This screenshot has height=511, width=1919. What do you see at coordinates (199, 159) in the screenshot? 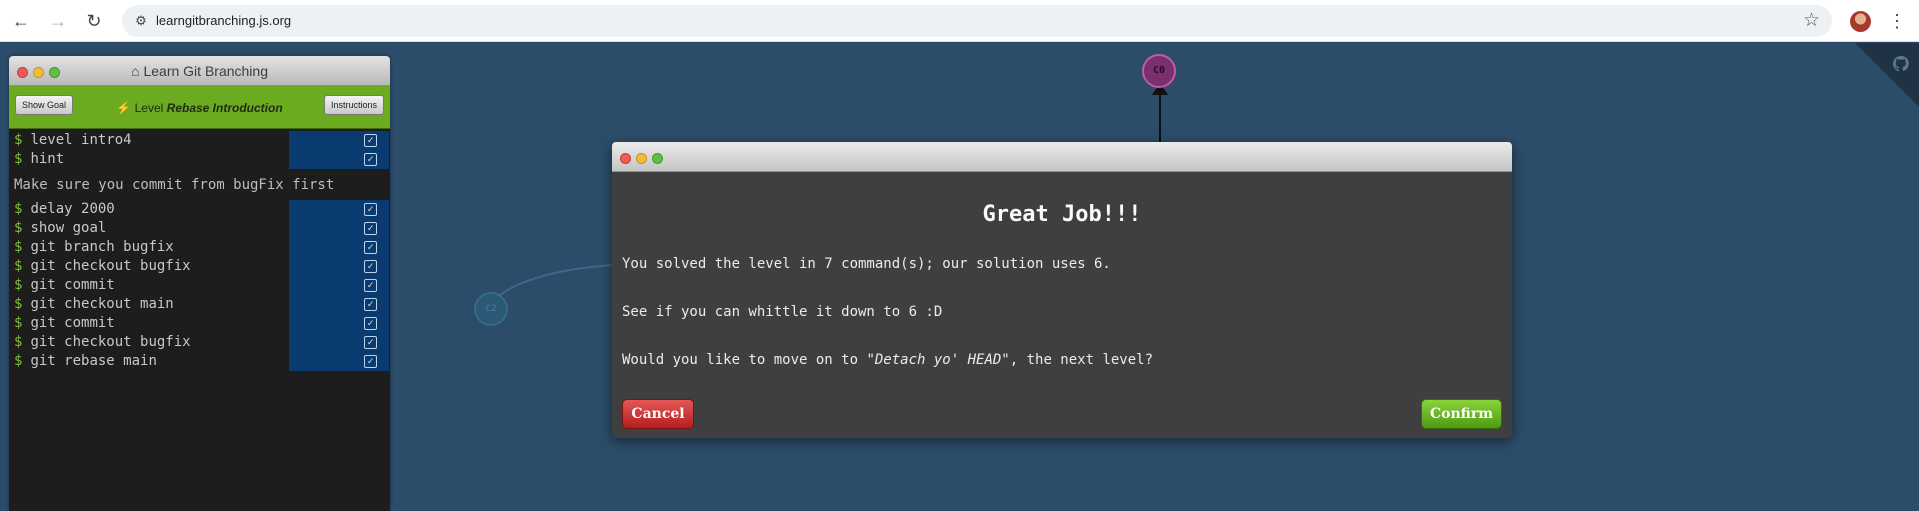
I see `command-row: $ hint ✓` at bounding box center [199, 159].